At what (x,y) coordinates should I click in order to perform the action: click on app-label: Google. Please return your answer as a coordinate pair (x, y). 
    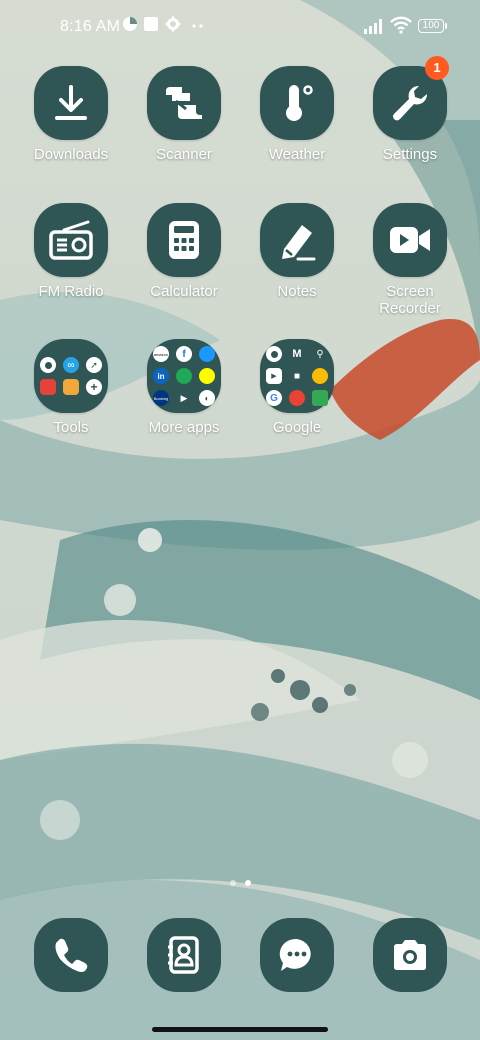
    Looking at the image, I should click on (297, 427).